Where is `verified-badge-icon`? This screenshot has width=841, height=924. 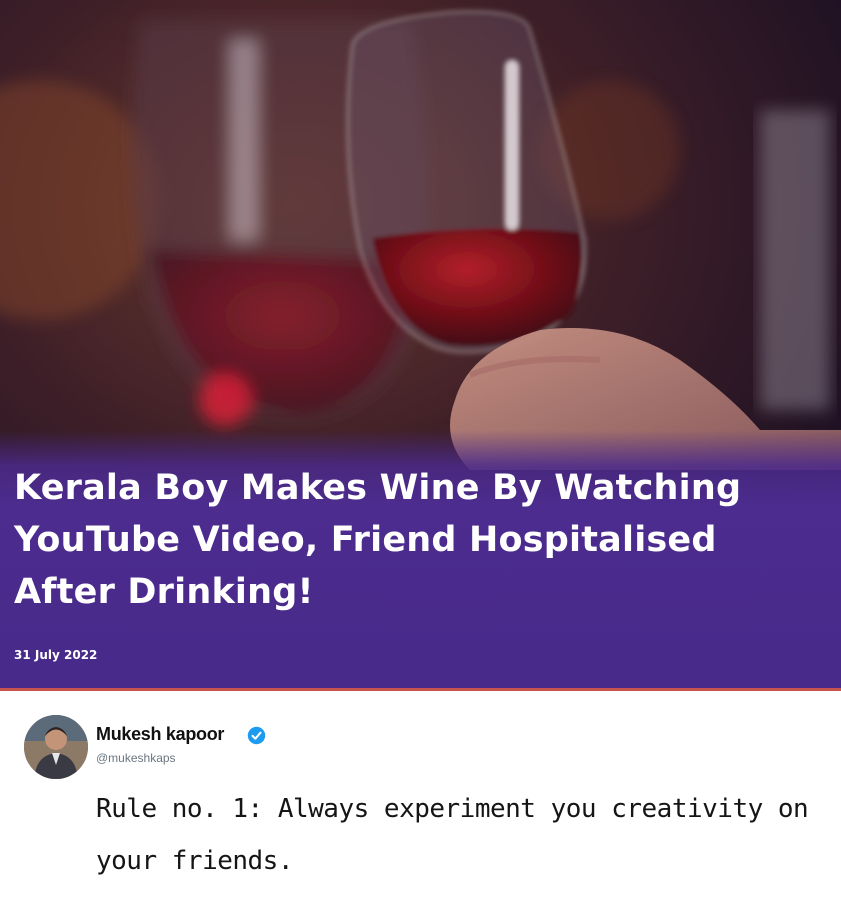
verified-badge-icon is located at coordinates (256, 735).